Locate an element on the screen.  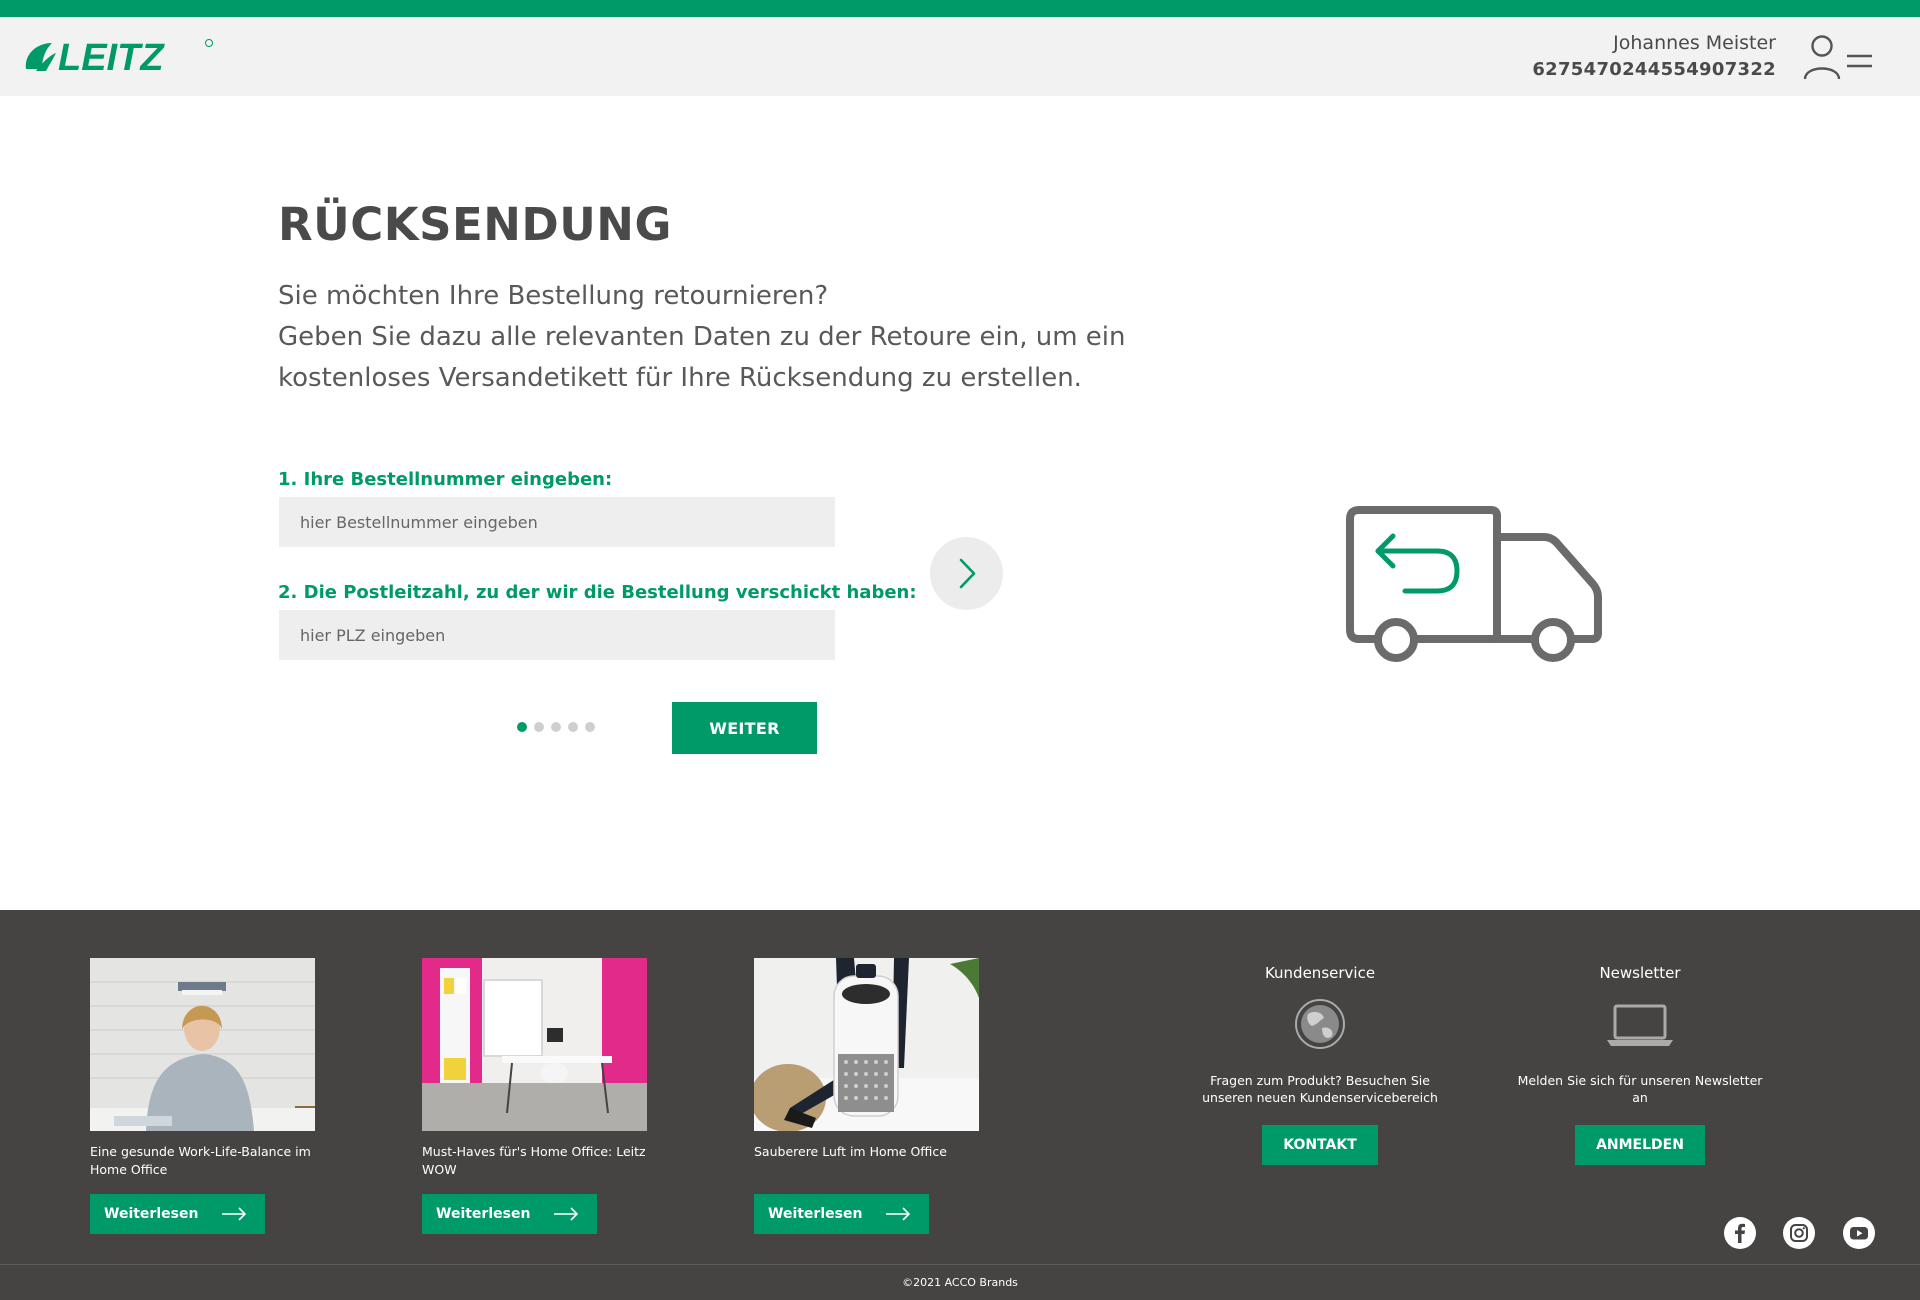
user-name: Johannes Meister is located at coordinates (1694, 43).